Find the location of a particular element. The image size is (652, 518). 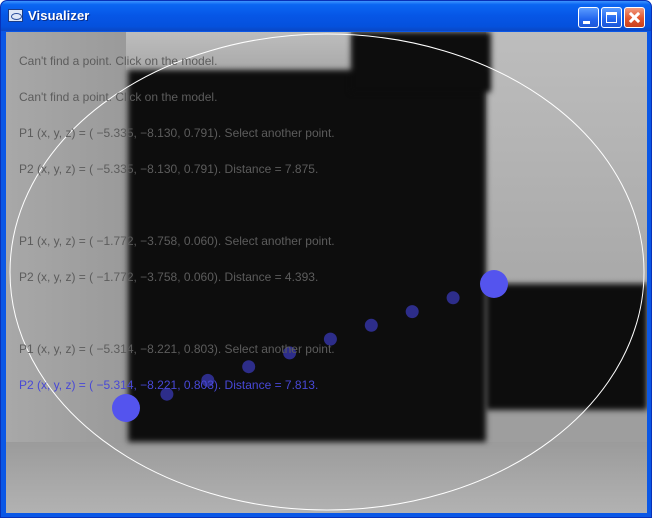

endpoint-p2-marker is located at coordinates (494, 284).